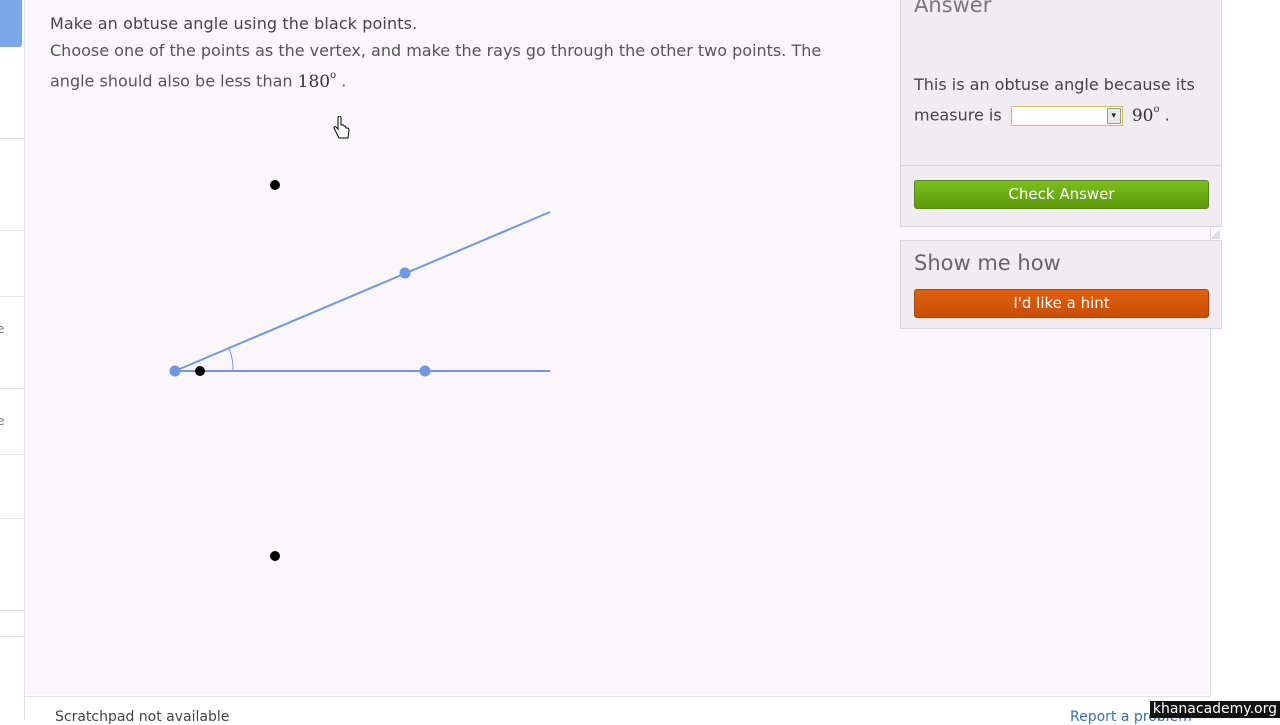  I want to click on right-angle-value: 90, so click(1142, 115).